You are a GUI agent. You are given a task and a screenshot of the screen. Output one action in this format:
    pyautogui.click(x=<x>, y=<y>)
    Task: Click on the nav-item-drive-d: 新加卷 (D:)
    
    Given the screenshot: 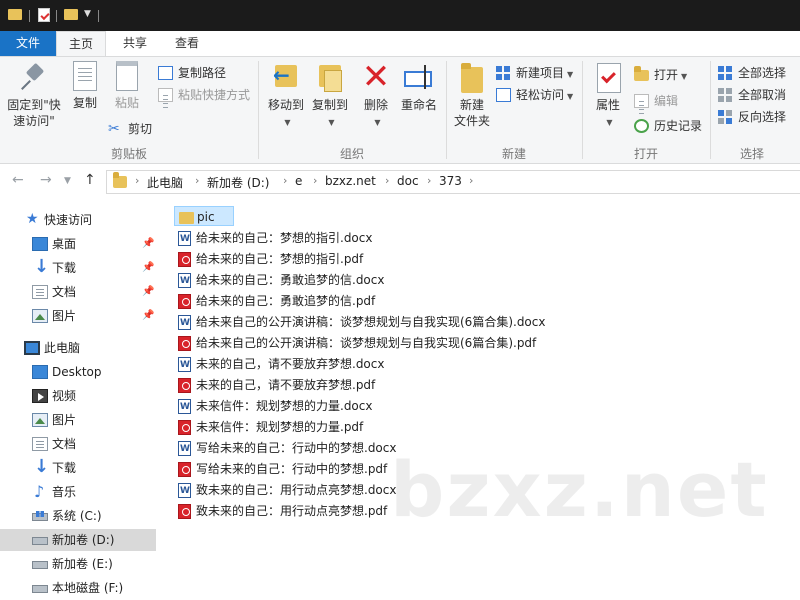 What is the action you would take?
    pyautogui.click(x=78, y=540)
    